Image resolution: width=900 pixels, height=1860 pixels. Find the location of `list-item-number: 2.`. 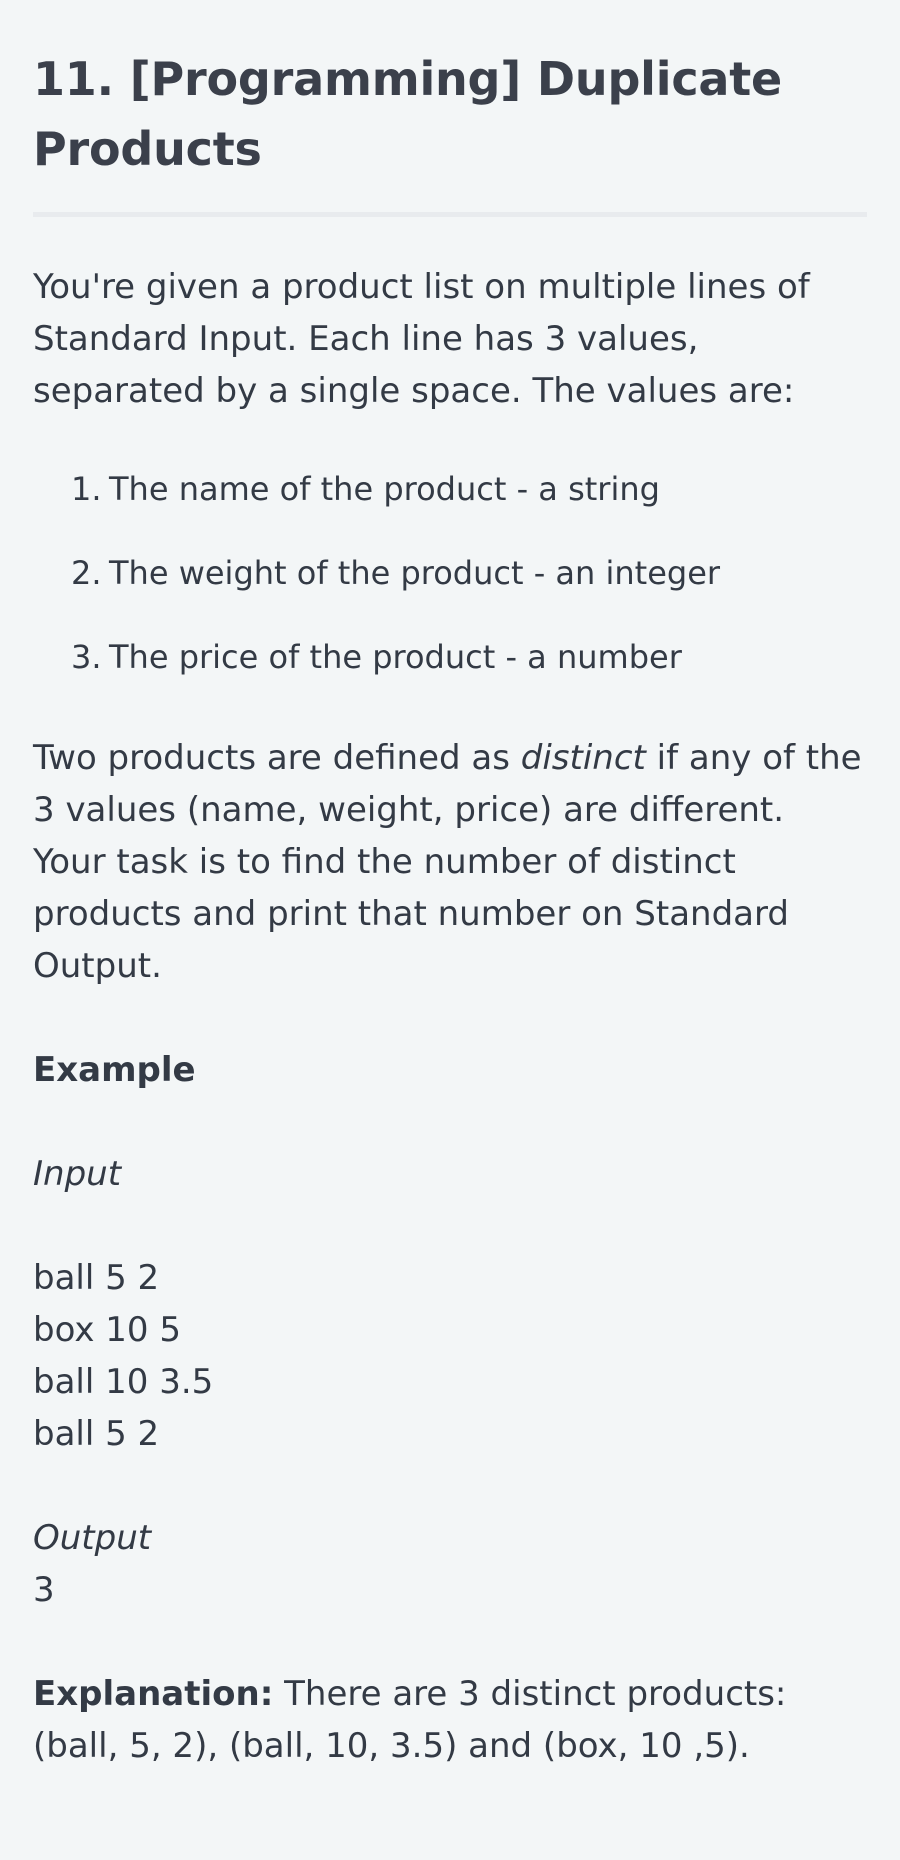

list-item-number: 2. is located at coordinates (86, 573).